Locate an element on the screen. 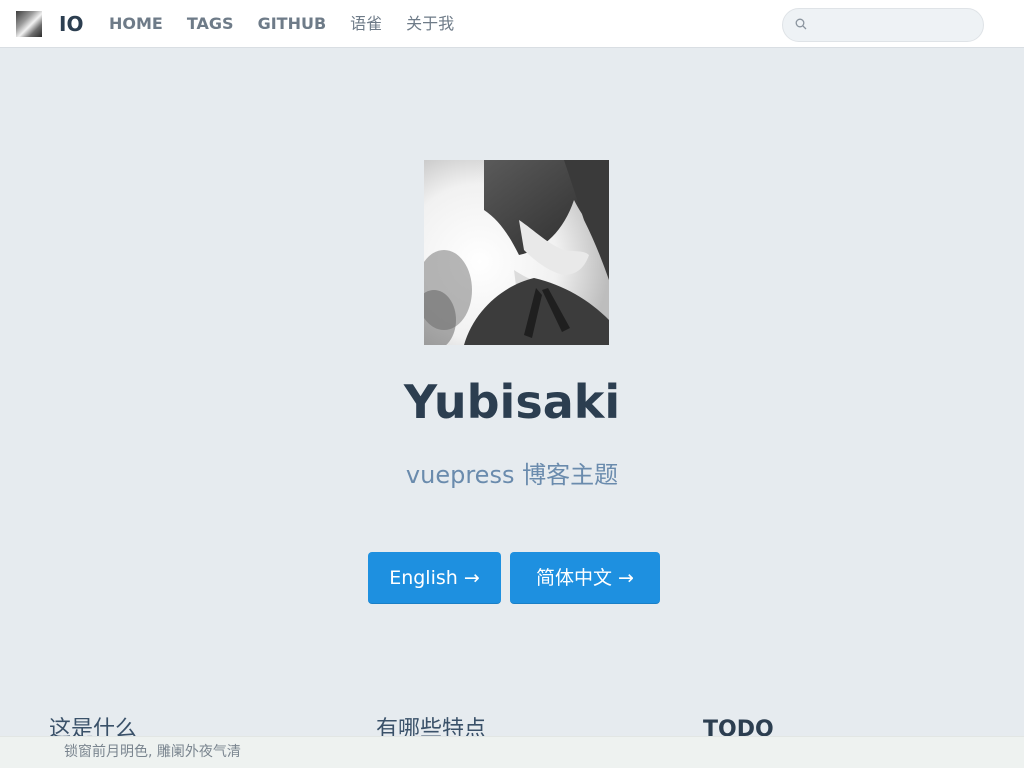  site-name: IO is located at coordinates (71, 24).